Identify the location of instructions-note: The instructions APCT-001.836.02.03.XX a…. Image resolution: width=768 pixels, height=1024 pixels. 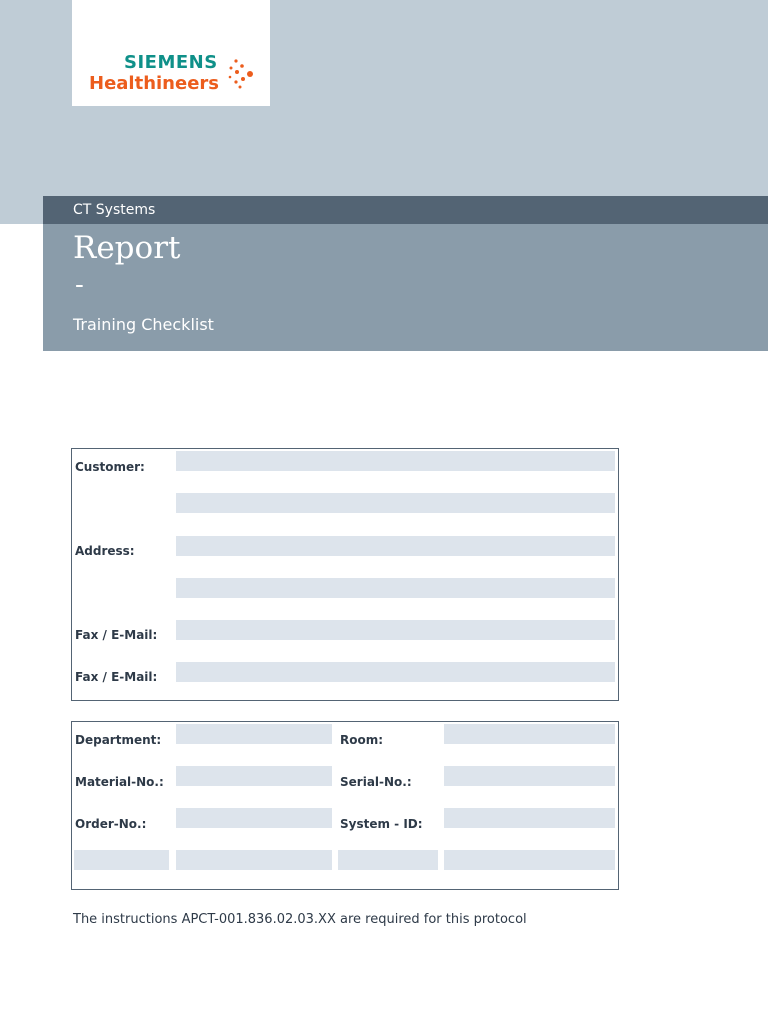
(300, 919).